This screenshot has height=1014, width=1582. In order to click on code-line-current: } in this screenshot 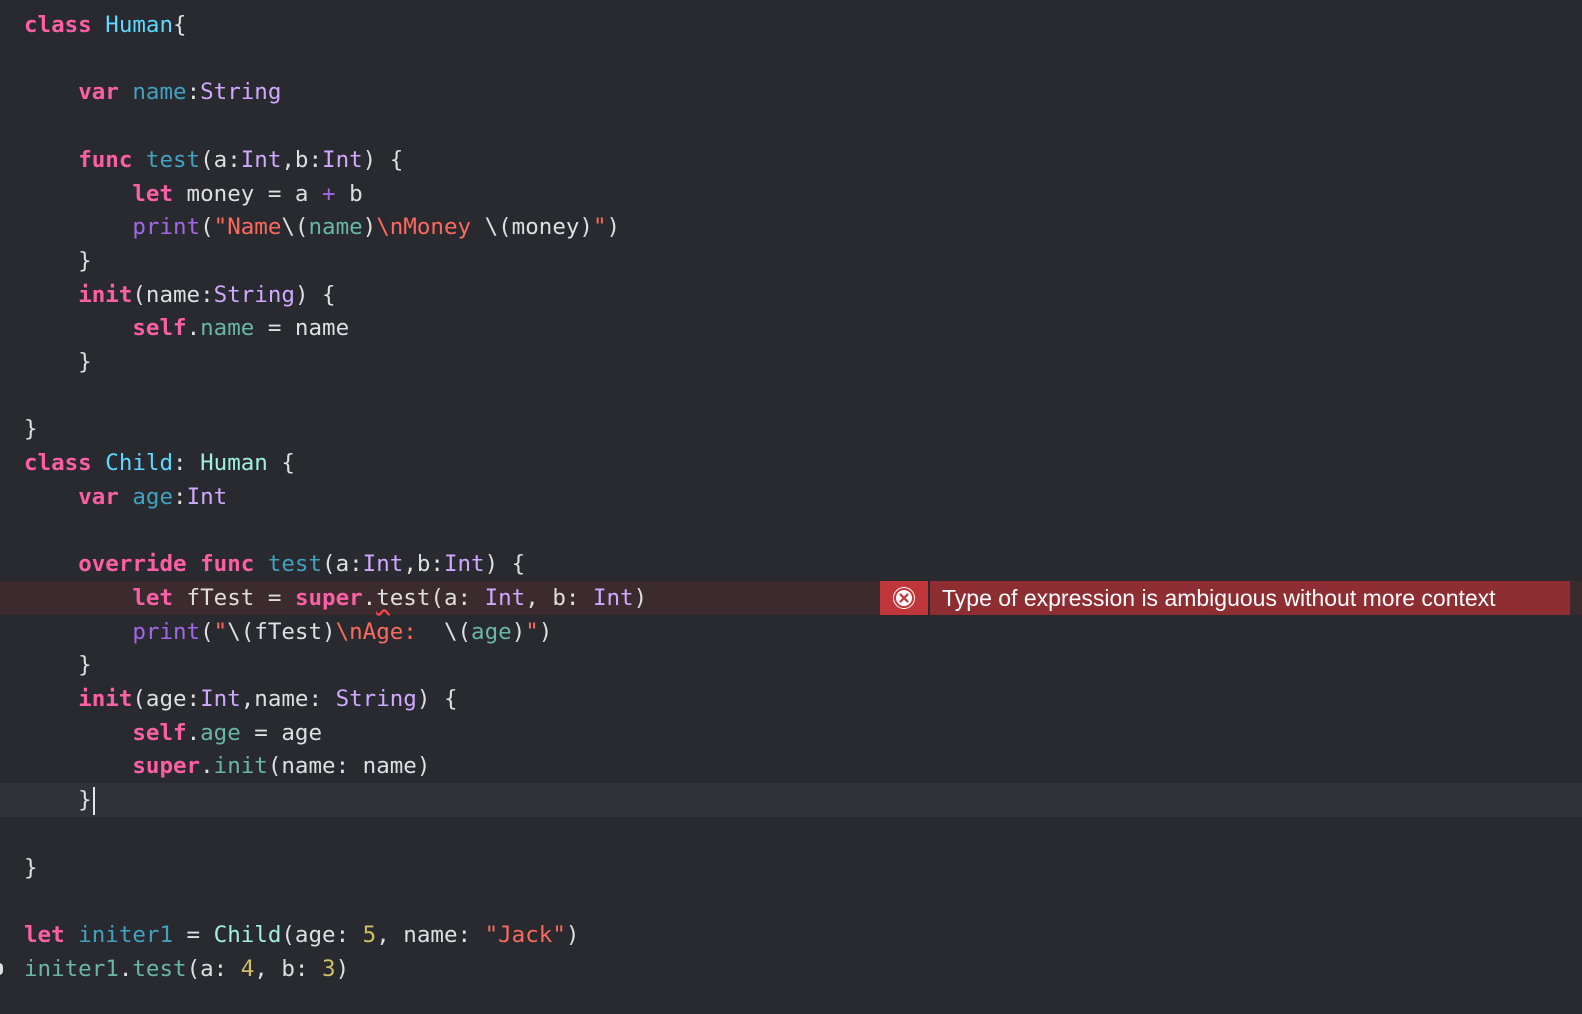, I will do `click(791, 800)`.